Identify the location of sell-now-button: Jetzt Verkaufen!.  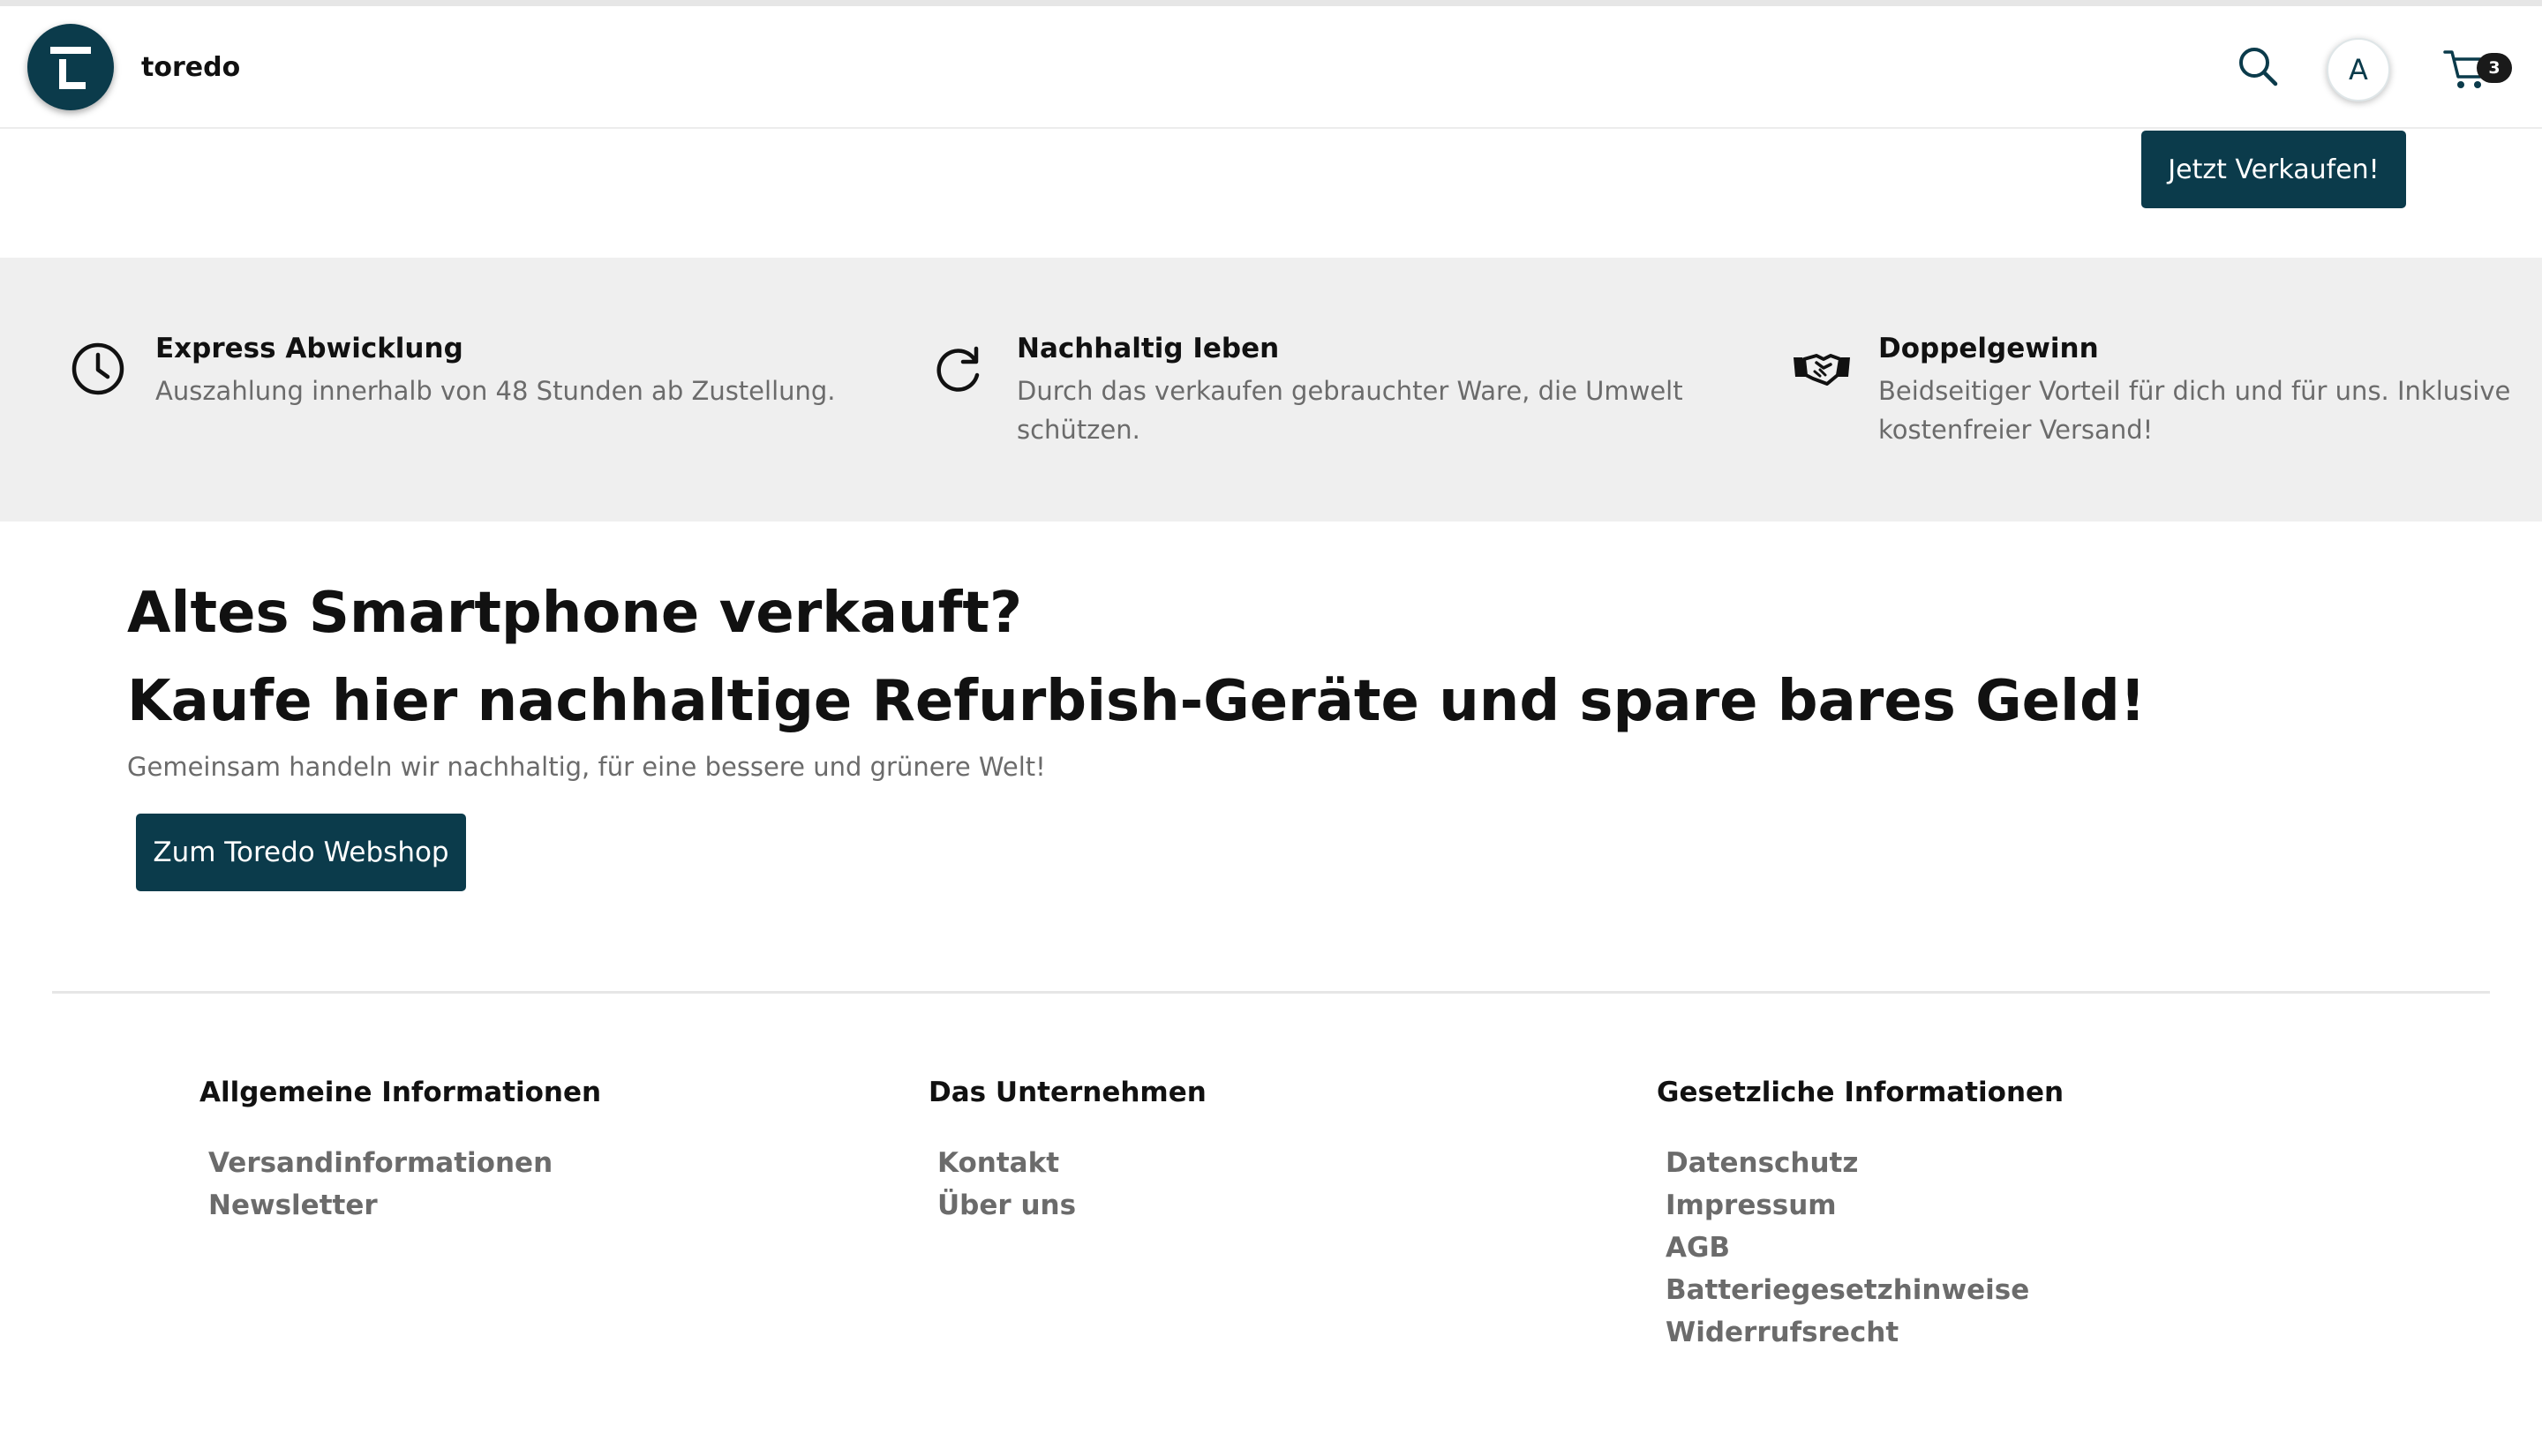
(2273, 169).